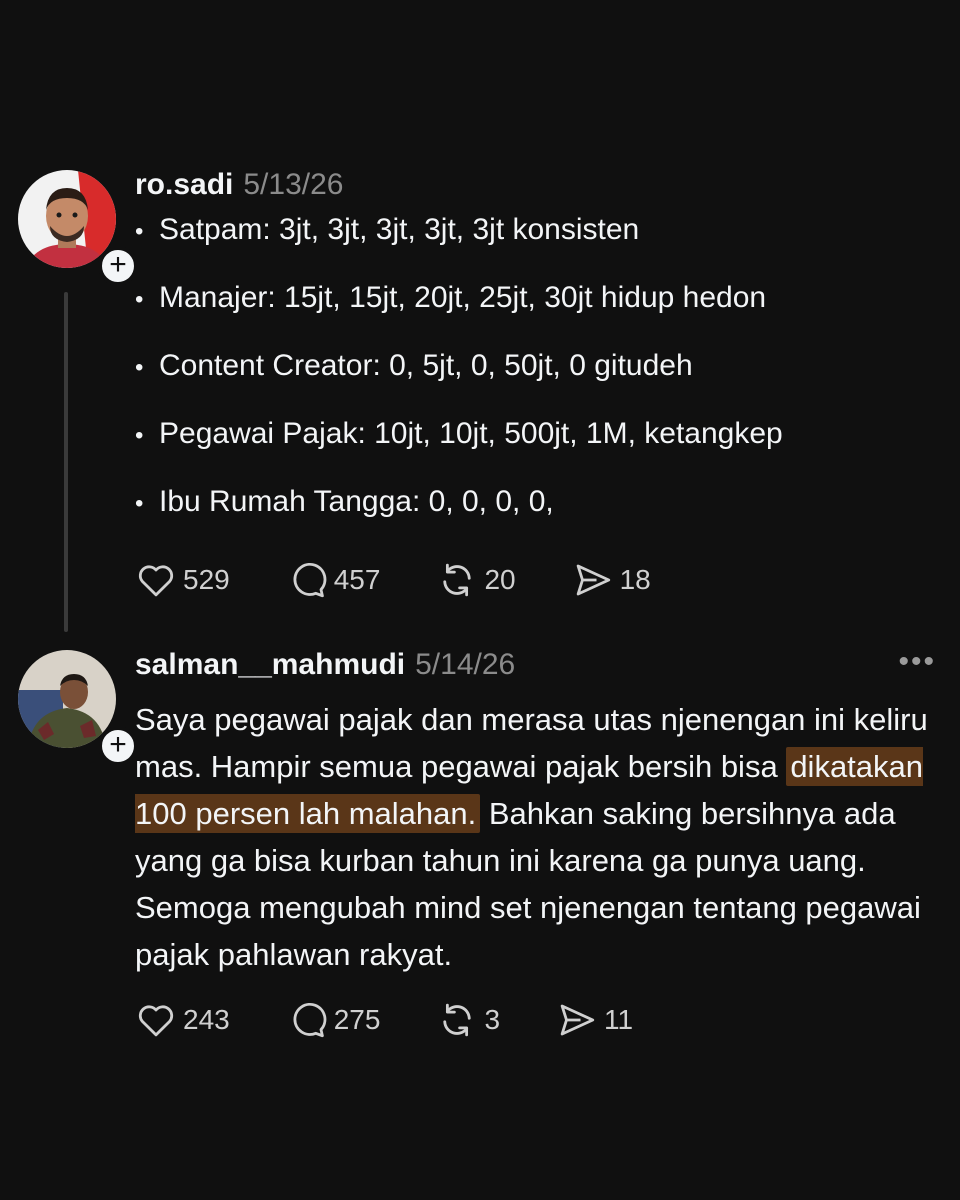 The image size is (960, 1200). What do you see at coordinates (476, 580) in the screenshot?
I see `repost-button: 20` at bounding box center [476, 580].